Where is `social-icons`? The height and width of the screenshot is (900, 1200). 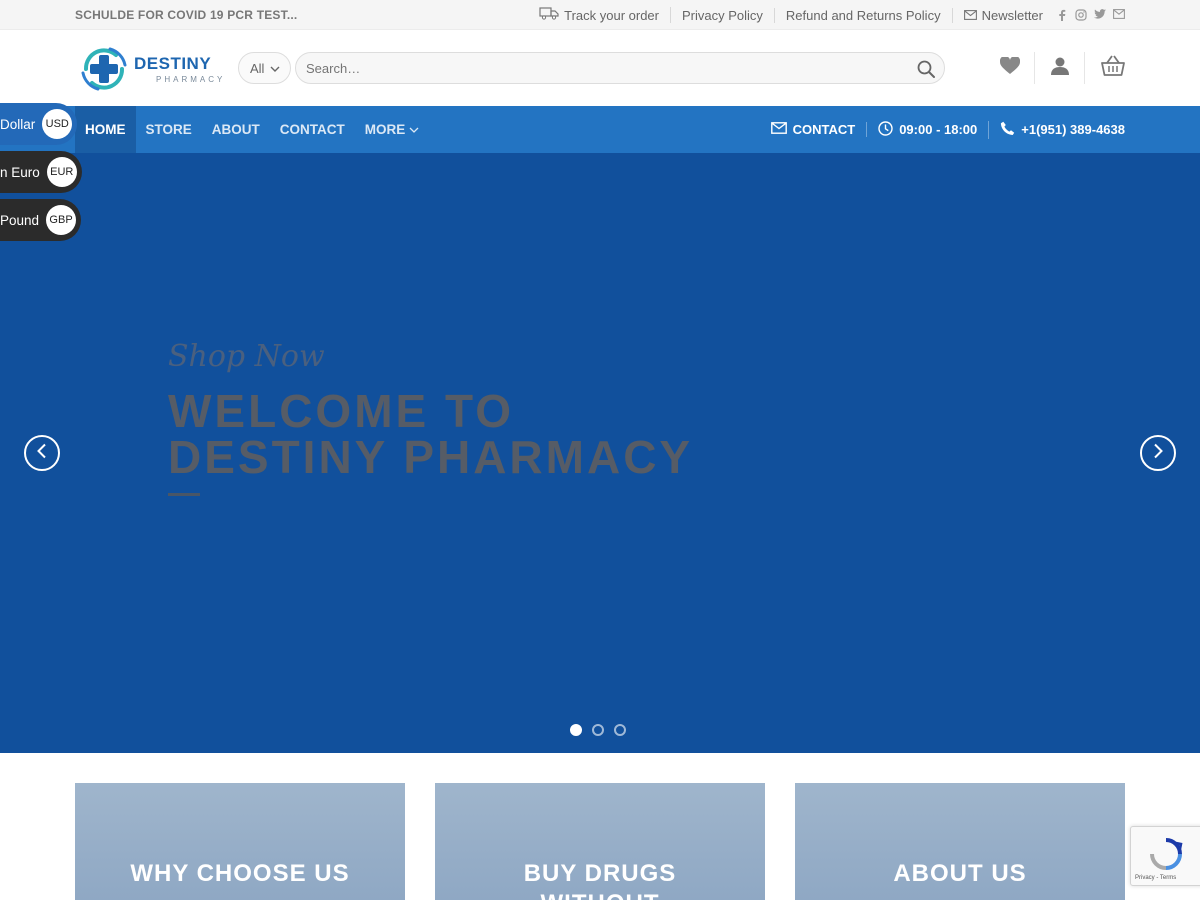
social-icons is located at coordinates (1090, 15).